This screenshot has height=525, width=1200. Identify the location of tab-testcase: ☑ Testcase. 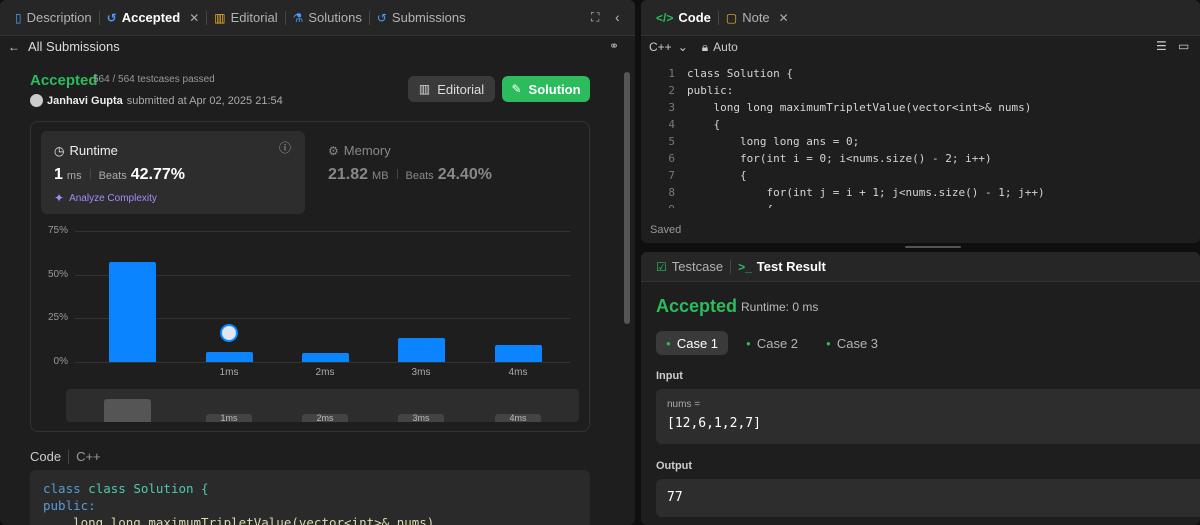
(689, 267).